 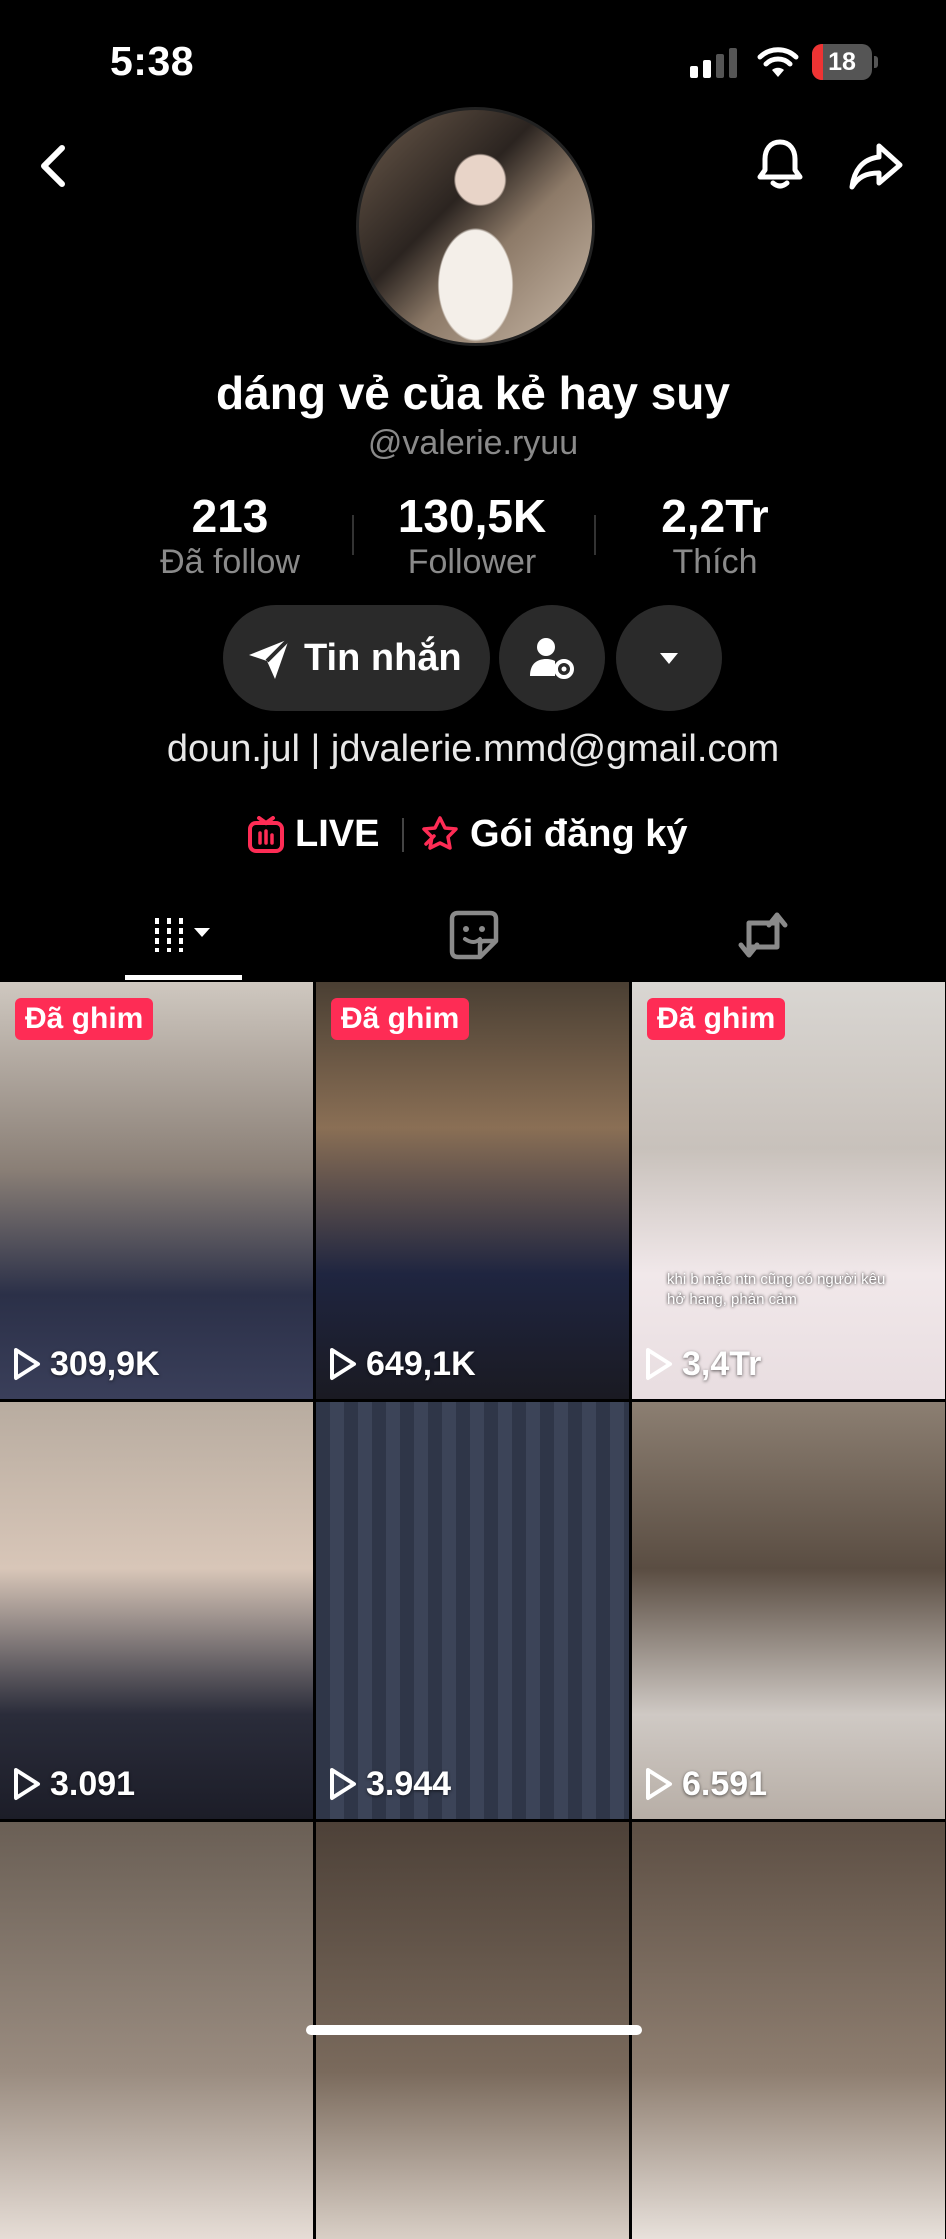 I want to click on repost-icon, so click(x=763, y=935).